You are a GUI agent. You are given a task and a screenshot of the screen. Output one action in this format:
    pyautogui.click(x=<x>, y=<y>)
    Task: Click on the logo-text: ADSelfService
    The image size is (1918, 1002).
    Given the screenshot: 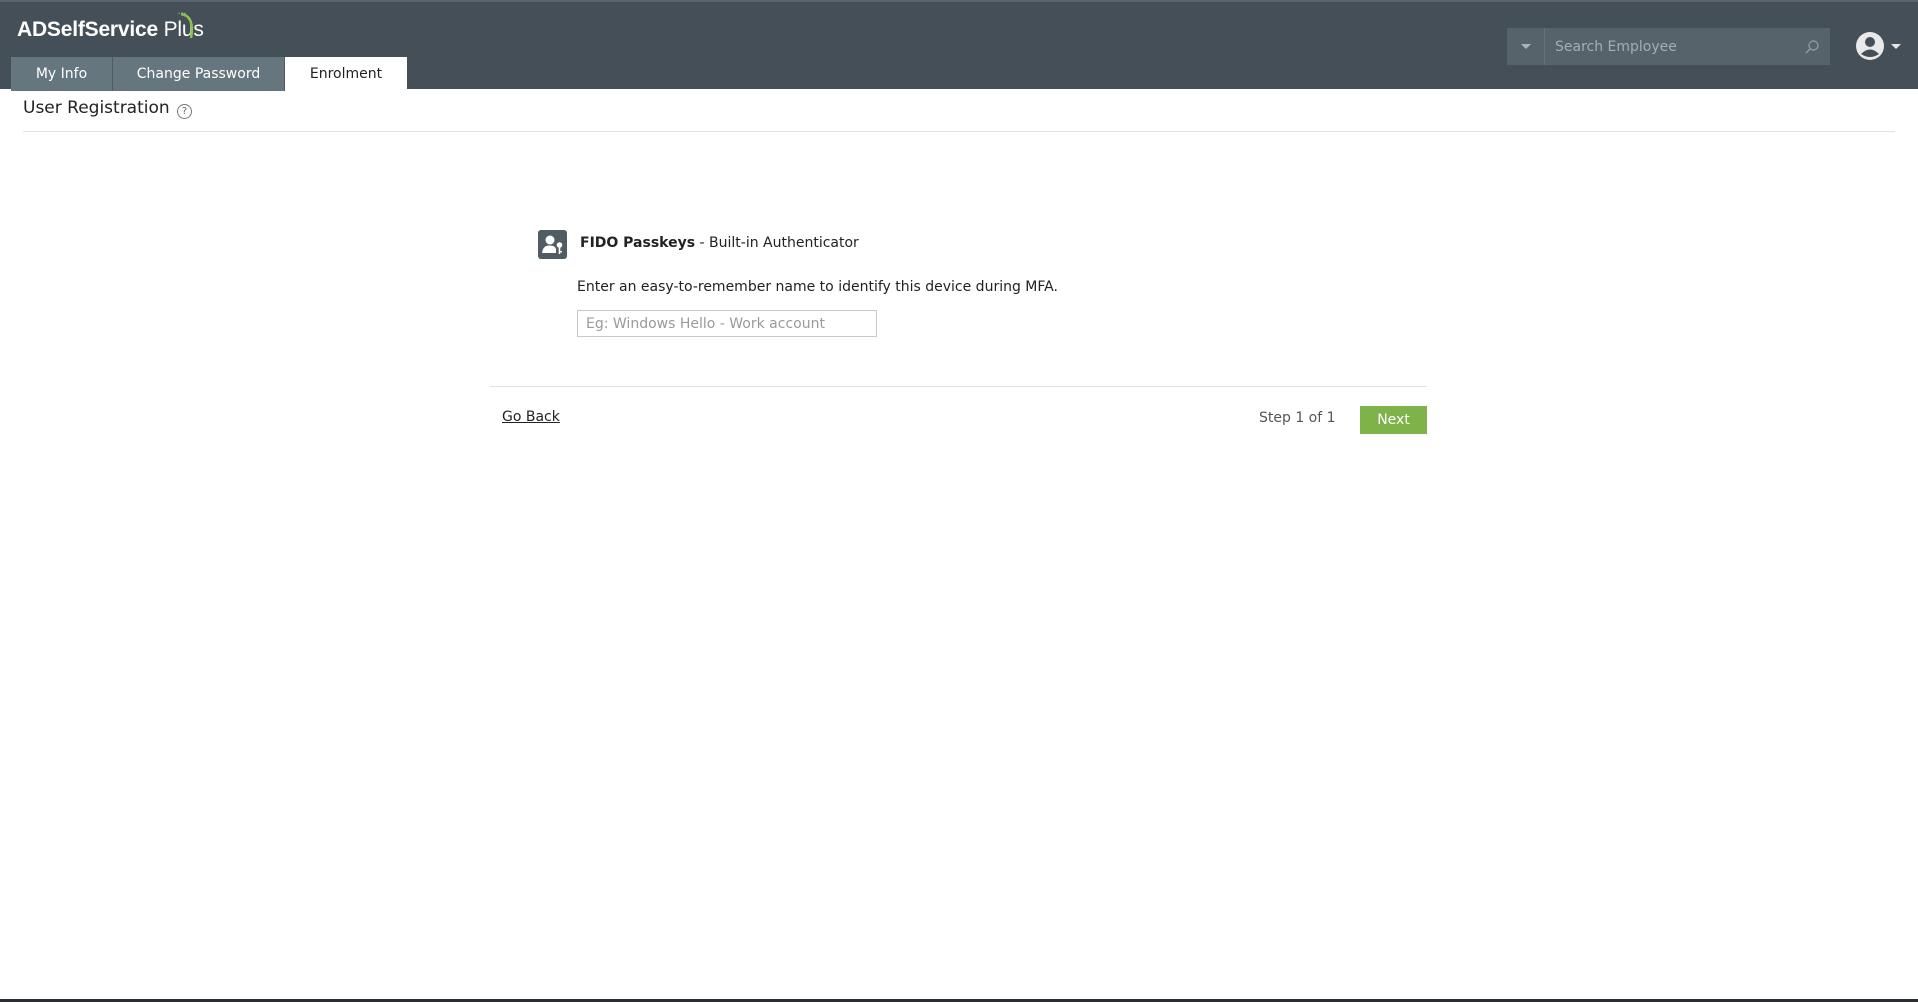 What is the action you would take?
    pyautogui.click(x=87, y=29)
    